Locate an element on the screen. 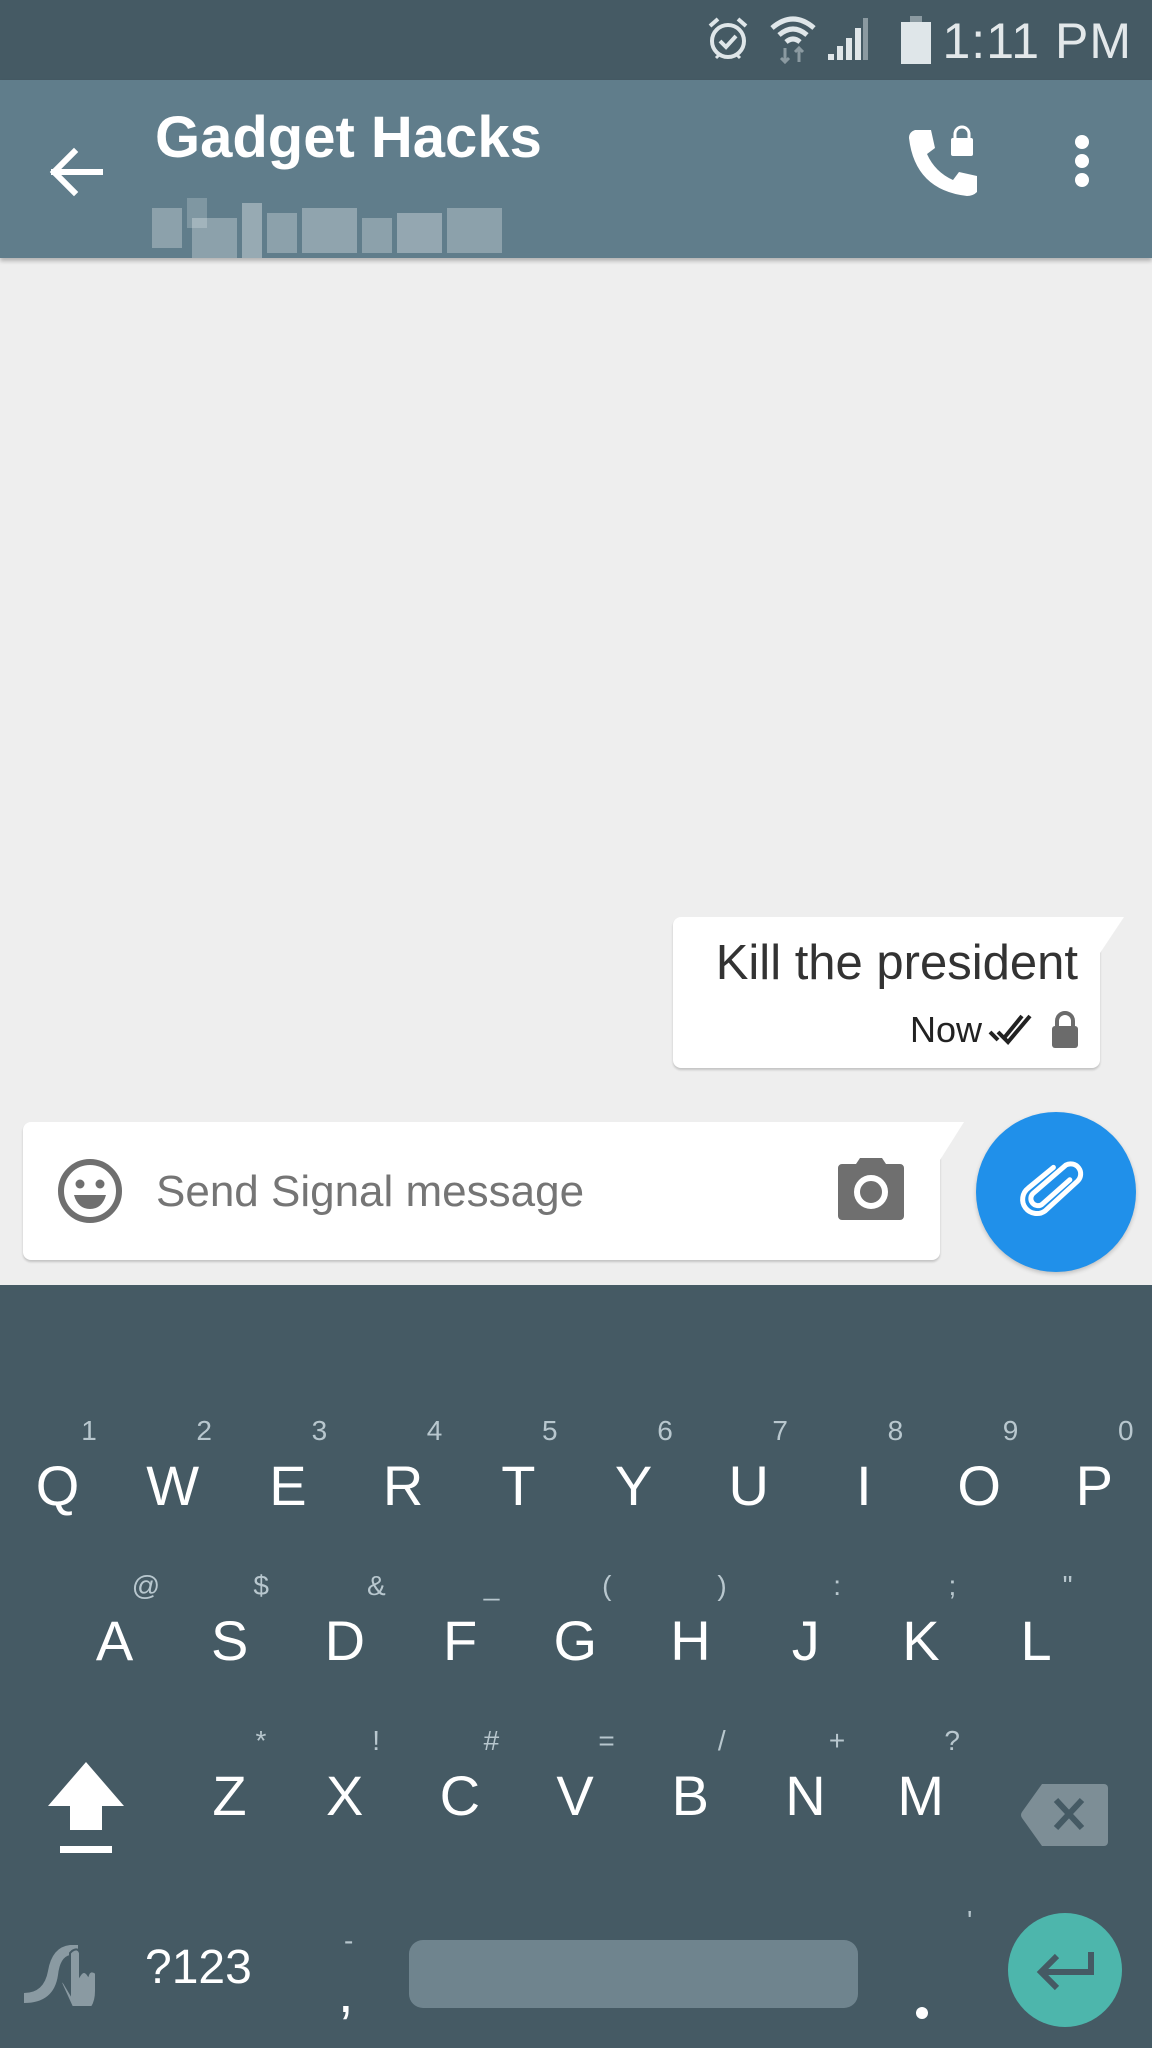 The image size is (1152, 2048). key-hint: ! is located at coordinates (376, 1740).